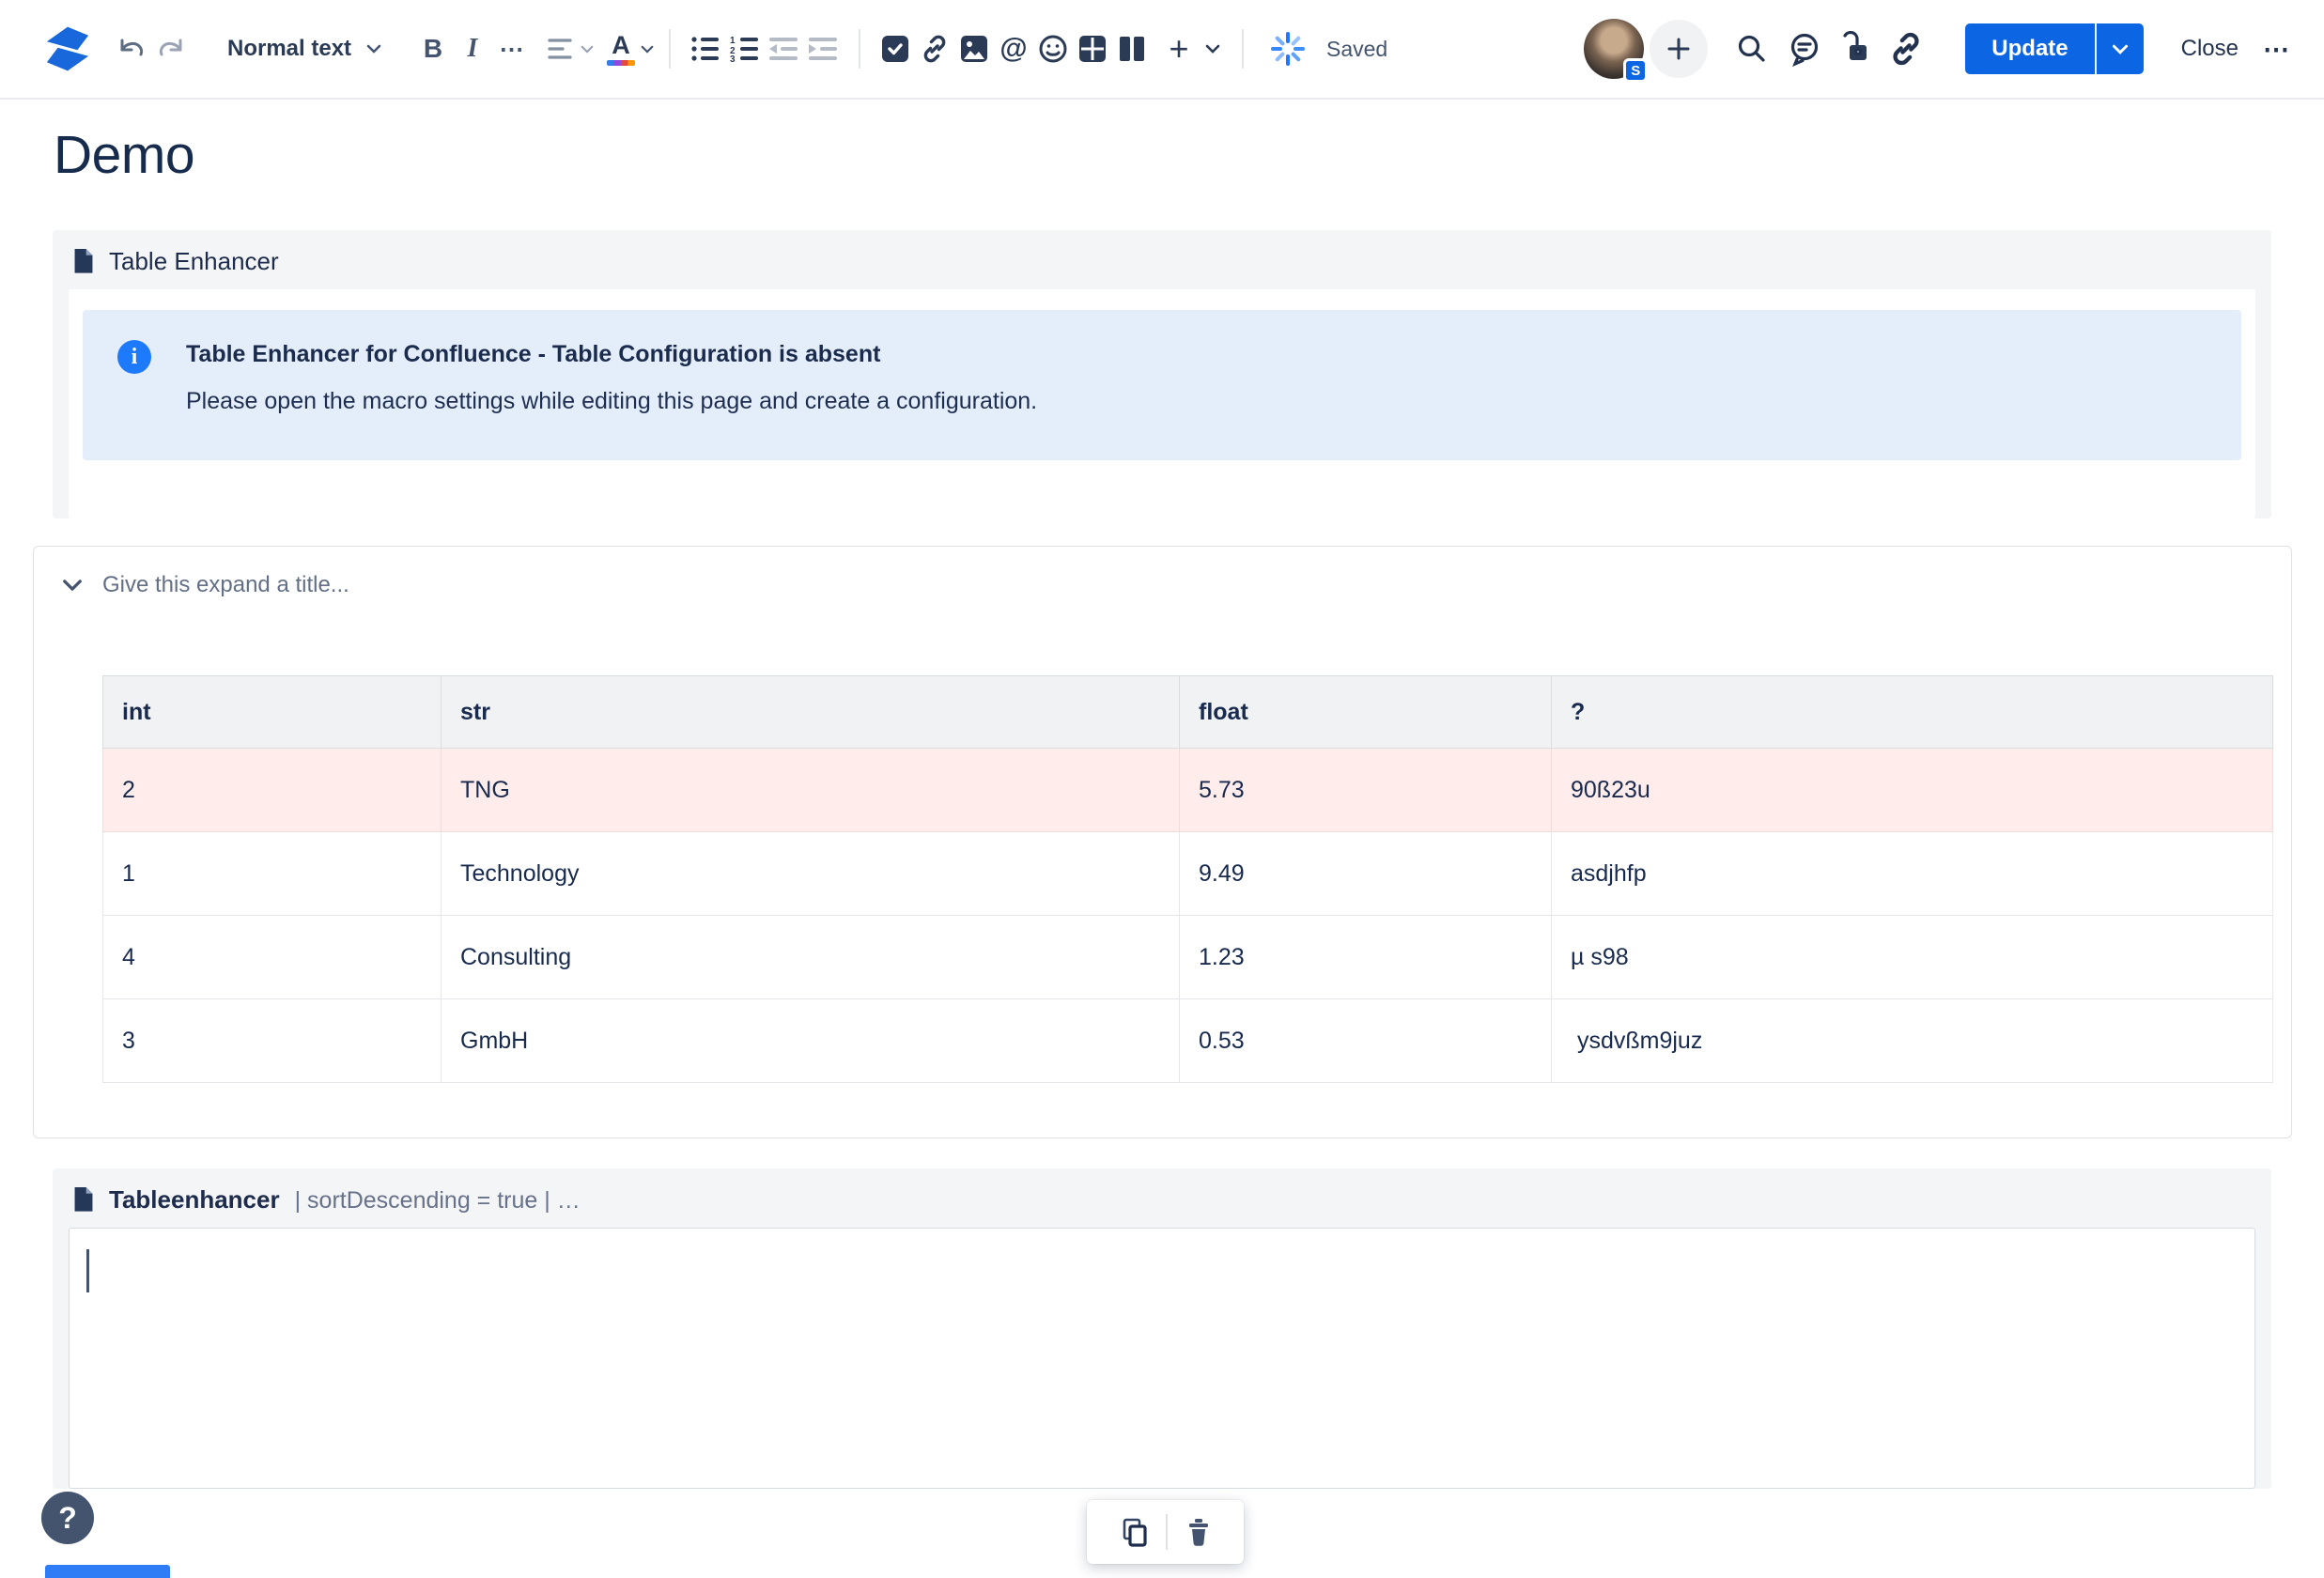 The width and height of the screenshot is (2324, 1578). Describe the element at coordinates (433, 48) in the screenshot. I see `bold-button: B` at that location.